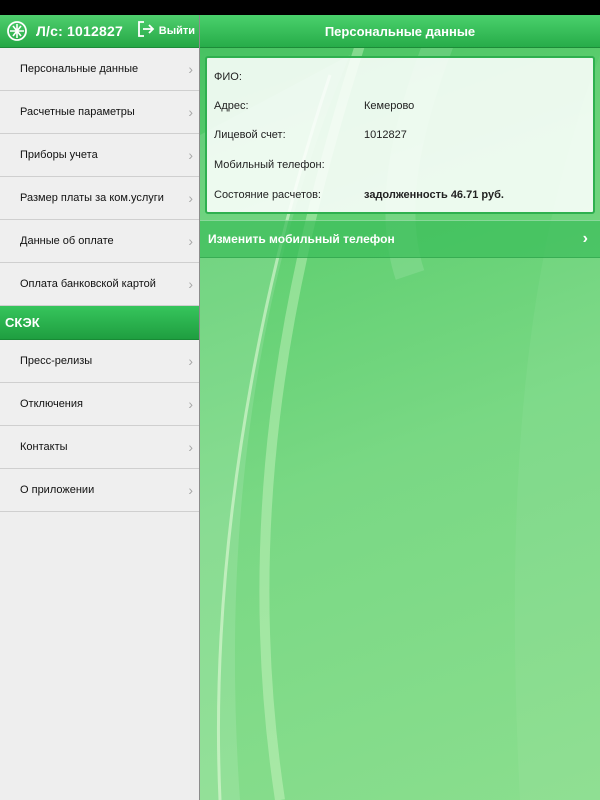  I want to click on sidebar-item-card-payment: Оплата банковской картой ›, so click(99, 284).